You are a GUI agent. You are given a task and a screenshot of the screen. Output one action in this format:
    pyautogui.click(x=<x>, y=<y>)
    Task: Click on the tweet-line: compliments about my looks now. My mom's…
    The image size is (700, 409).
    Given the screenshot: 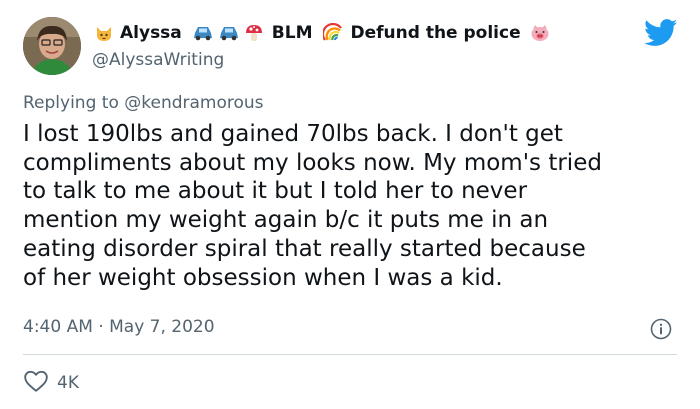 What is the action you would take?
    pyautogui.click(x=312, y=162)
    